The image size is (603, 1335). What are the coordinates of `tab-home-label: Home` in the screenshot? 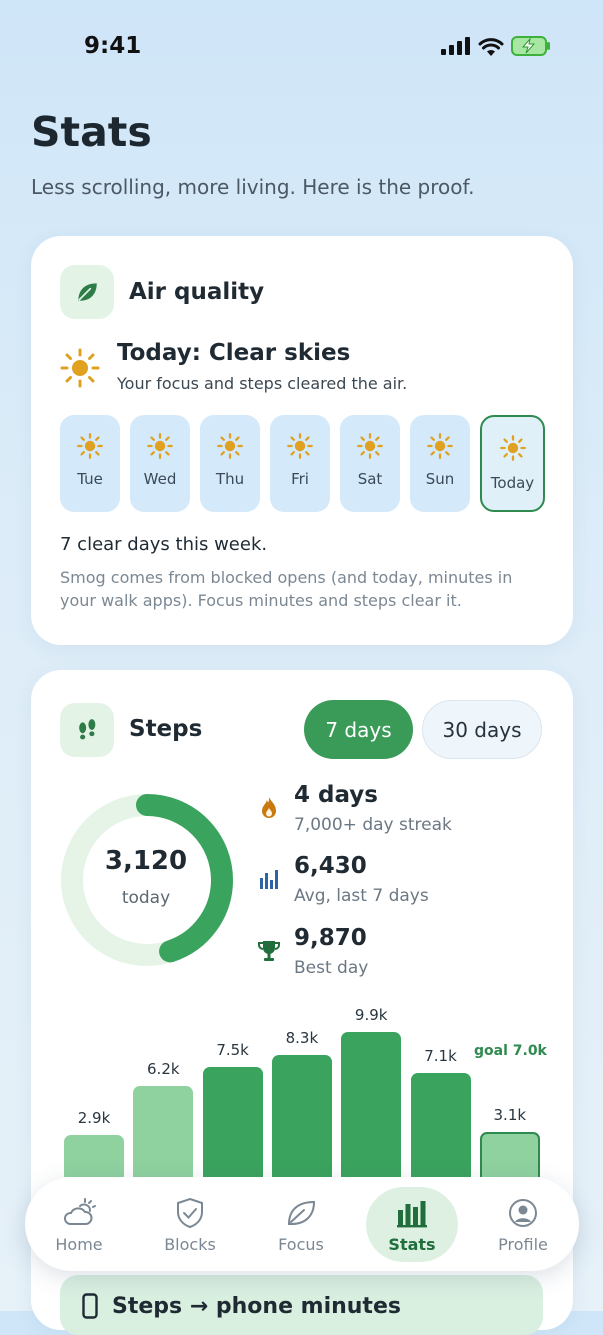 It's located at (79, 1244).